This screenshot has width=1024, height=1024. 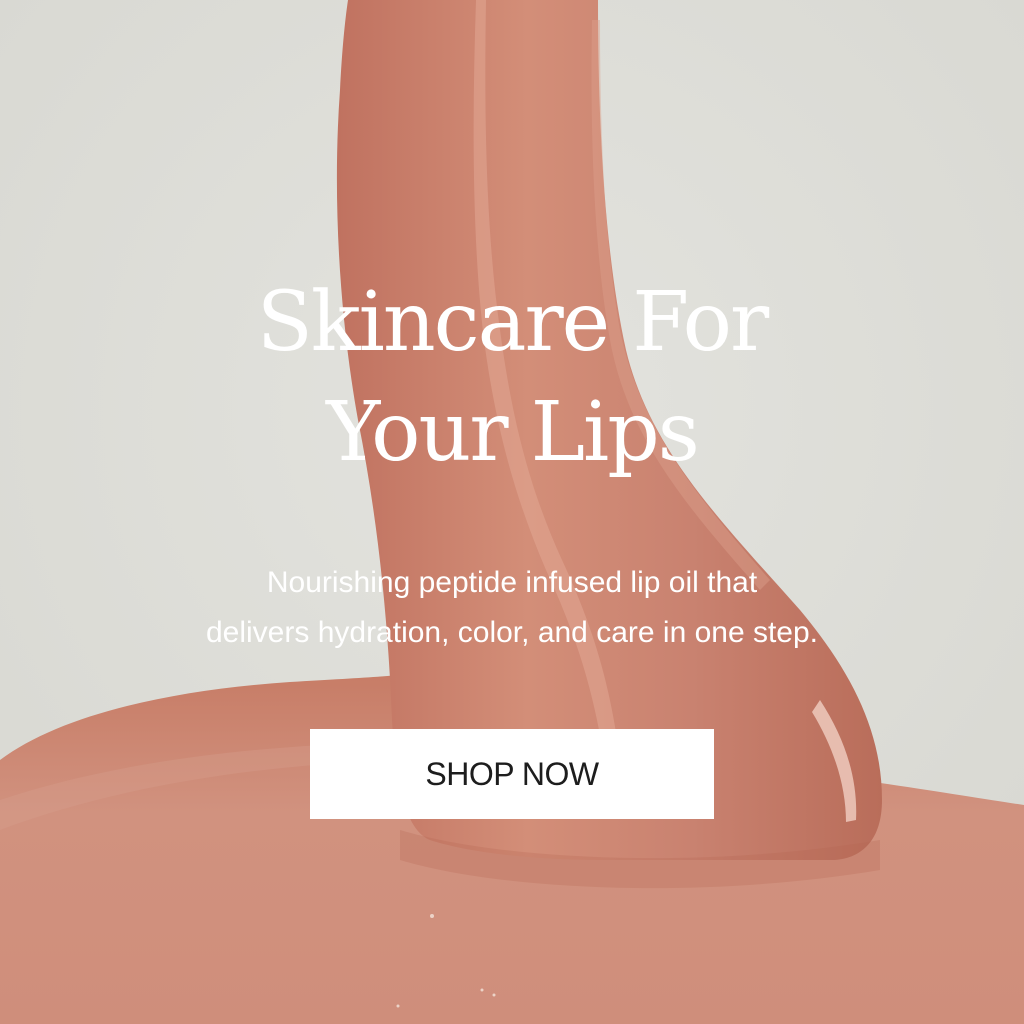 What do you see at coordinates (512, 774) in the screenshot?
I see `shop-now-button: SHOP NOW` at bounding box center [512, 774].